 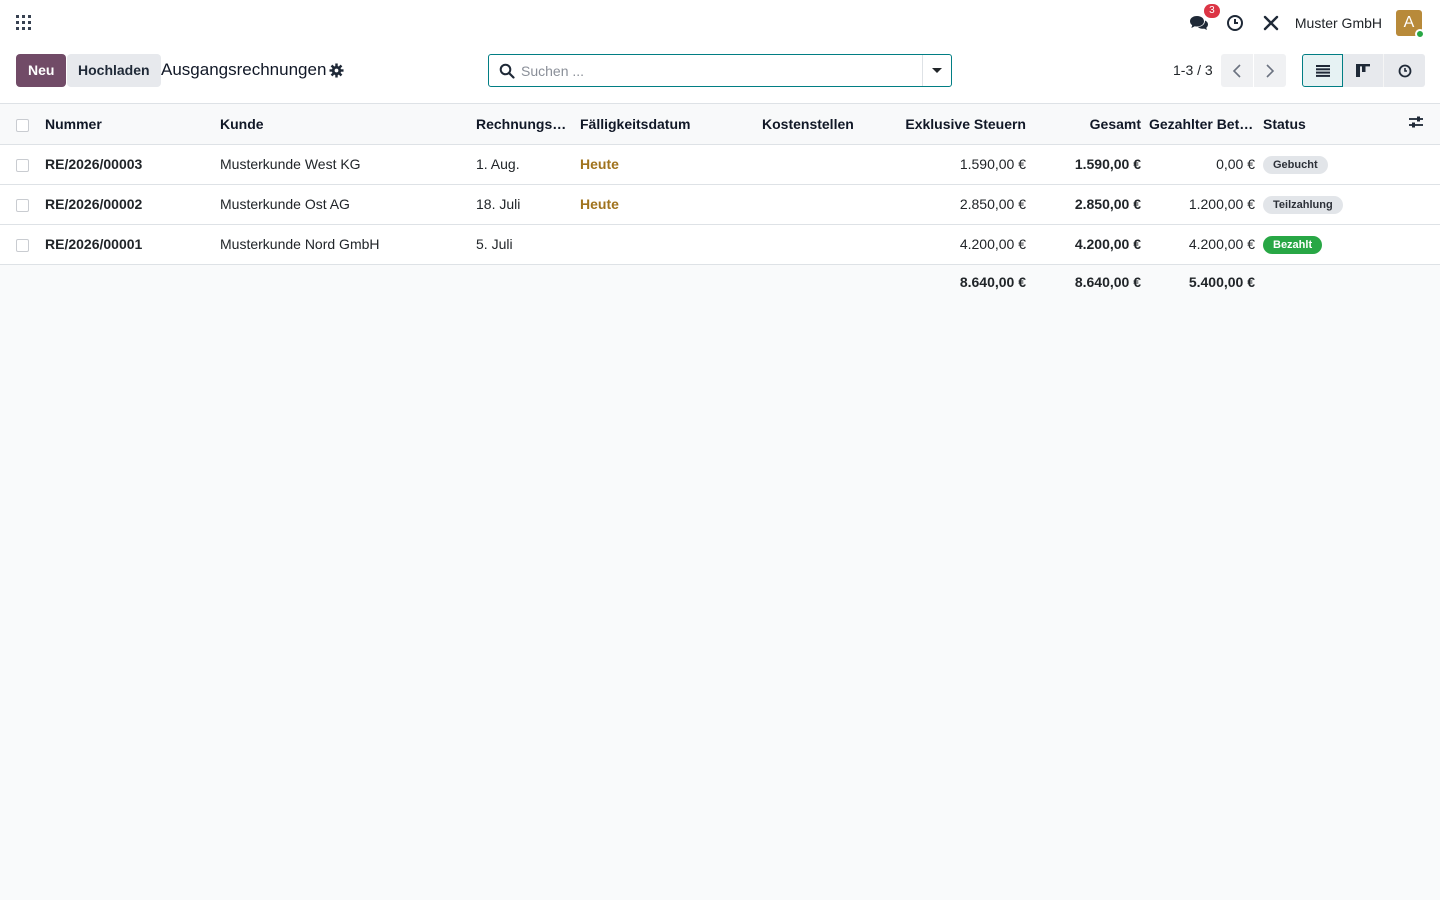 I want to click on activity-view-button, so click(x=1404, y=70).